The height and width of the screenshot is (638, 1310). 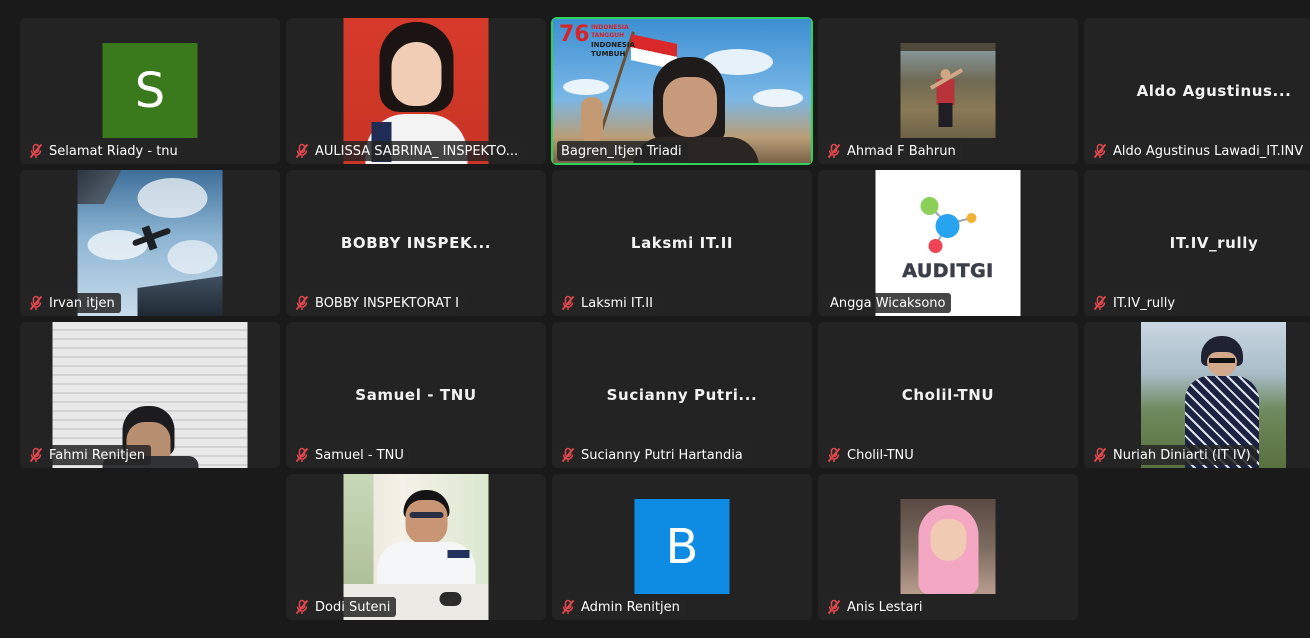 I want to click on banner-logo: 76 INDONESIA TANGGUH INDONESIA TUMBUH, so click(x=597, y=40).